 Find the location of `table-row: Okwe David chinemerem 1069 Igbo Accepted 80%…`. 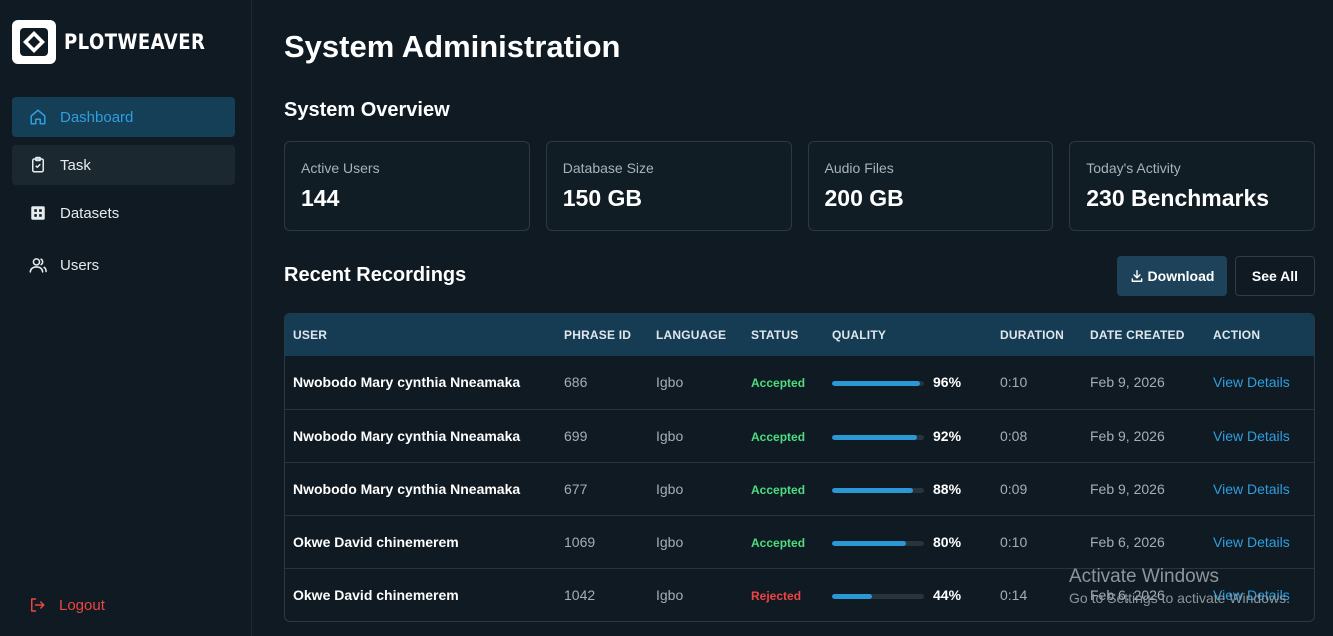

table-row: Okwe David chinemerem 1069 Igbo Accepted 80%… is located at coordinates (799, 541).